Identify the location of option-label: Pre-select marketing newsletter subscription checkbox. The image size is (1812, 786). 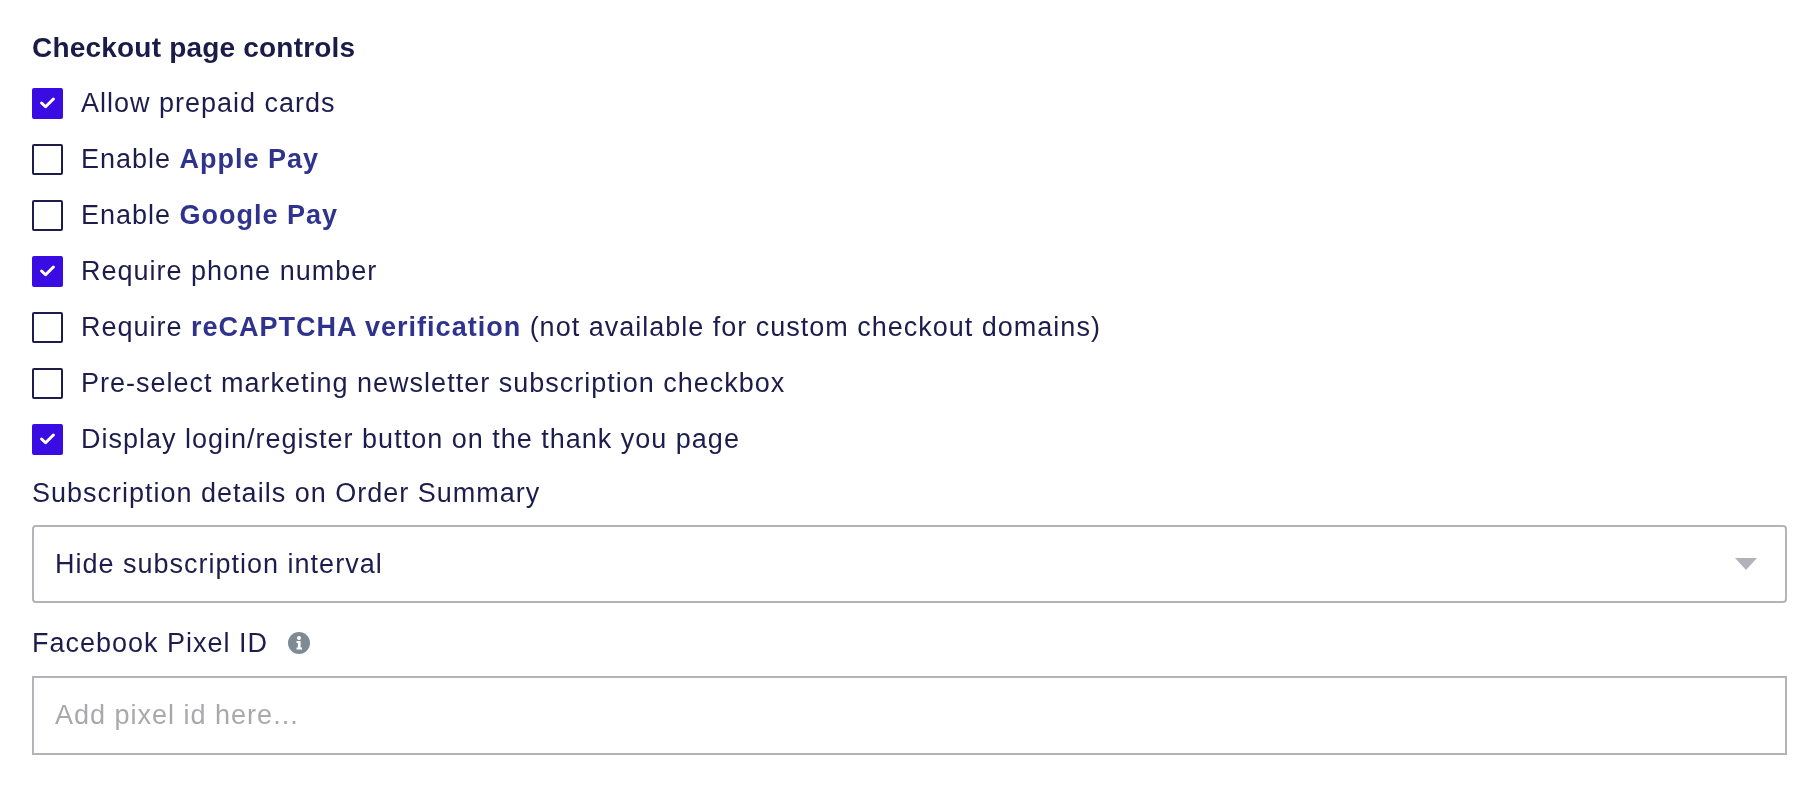
(433, 383).